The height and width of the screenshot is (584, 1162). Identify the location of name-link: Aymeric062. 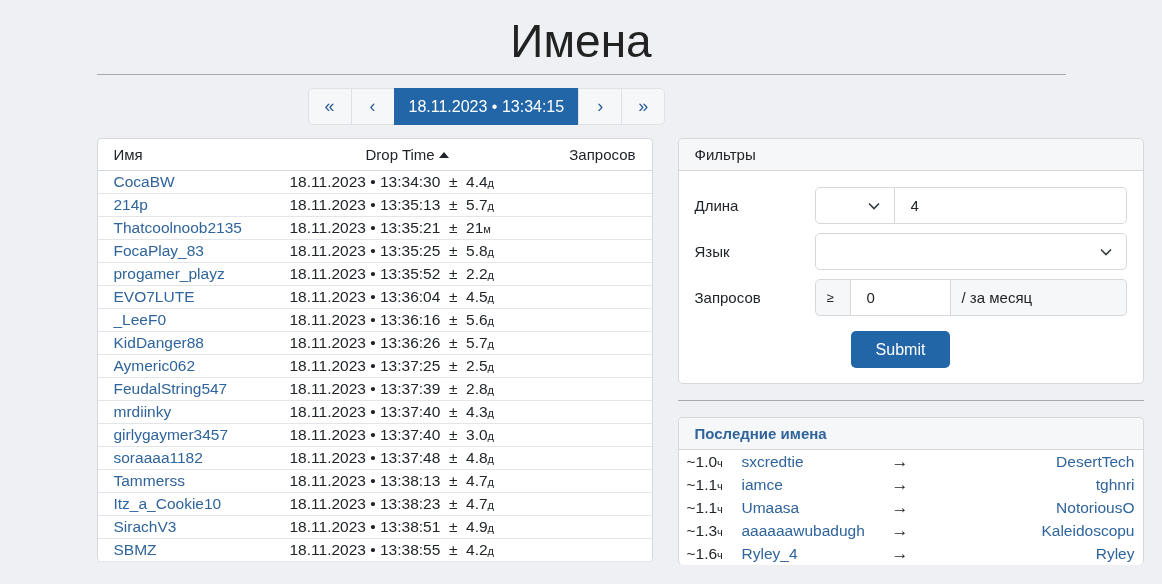
(201, 366).